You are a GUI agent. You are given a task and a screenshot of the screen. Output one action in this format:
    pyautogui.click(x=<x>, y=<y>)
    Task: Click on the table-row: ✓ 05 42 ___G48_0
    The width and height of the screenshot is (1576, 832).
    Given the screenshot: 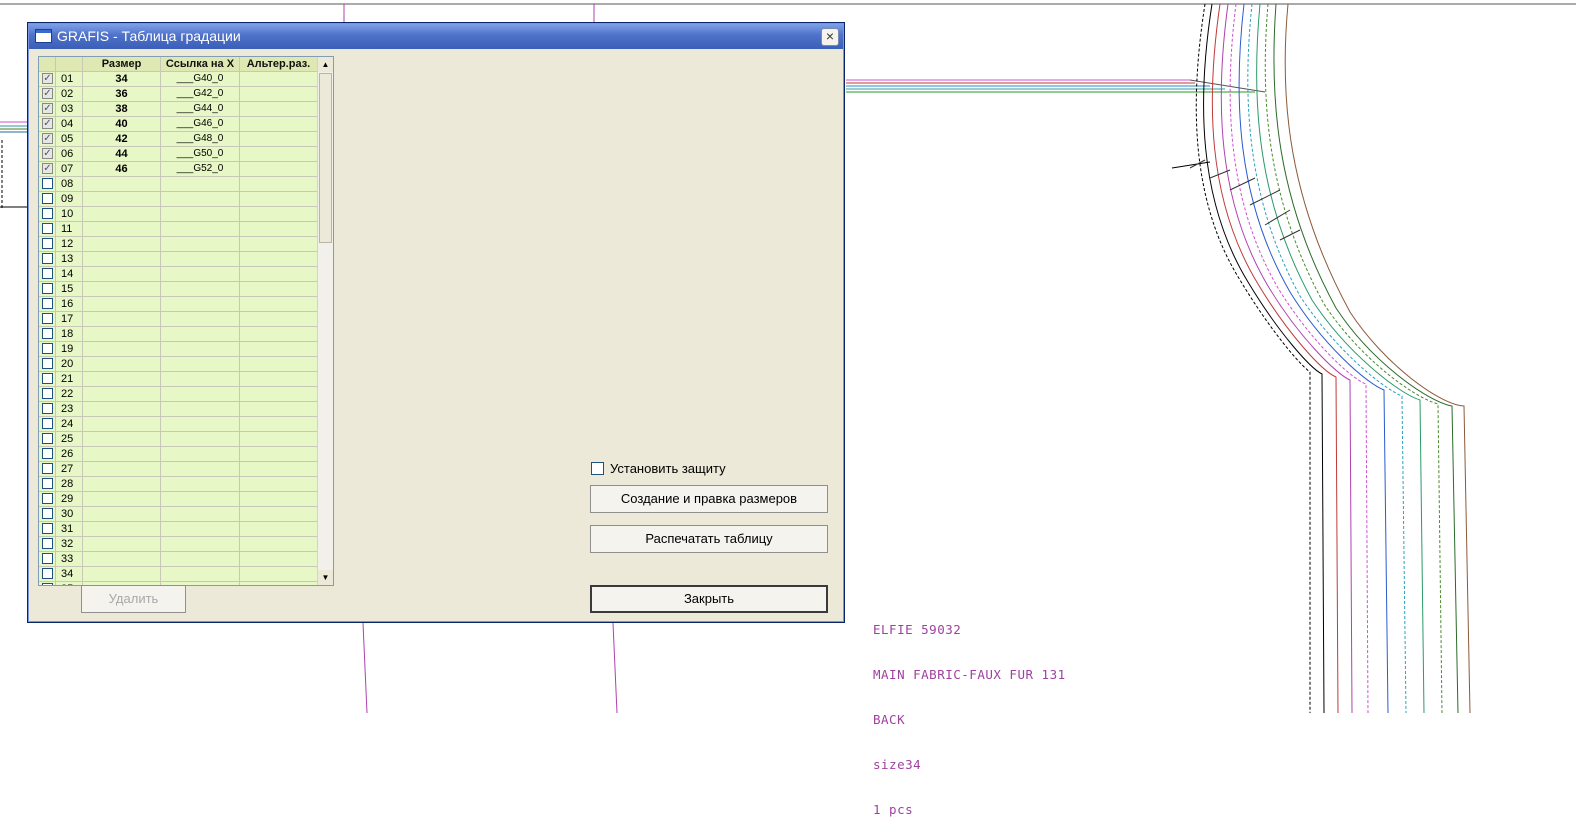 What is the action you would take?
    pyautogui.click(x=178, y=139)
    